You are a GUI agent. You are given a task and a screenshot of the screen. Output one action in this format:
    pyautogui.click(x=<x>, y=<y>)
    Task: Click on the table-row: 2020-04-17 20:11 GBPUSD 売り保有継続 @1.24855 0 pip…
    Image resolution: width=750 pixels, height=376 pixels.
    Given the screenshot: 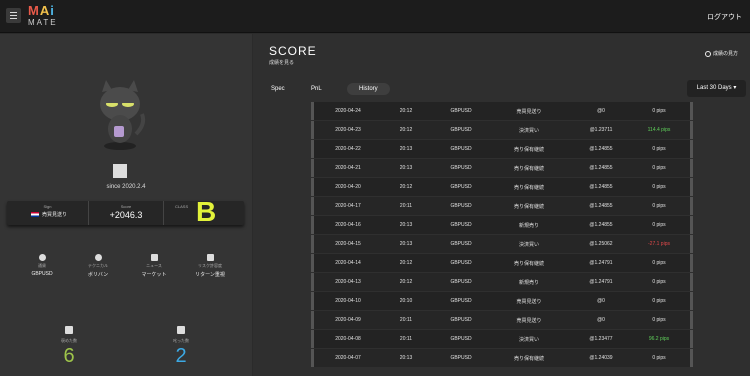 What is the action you would take?
    pyautogui.click(x=502, y=206)
    